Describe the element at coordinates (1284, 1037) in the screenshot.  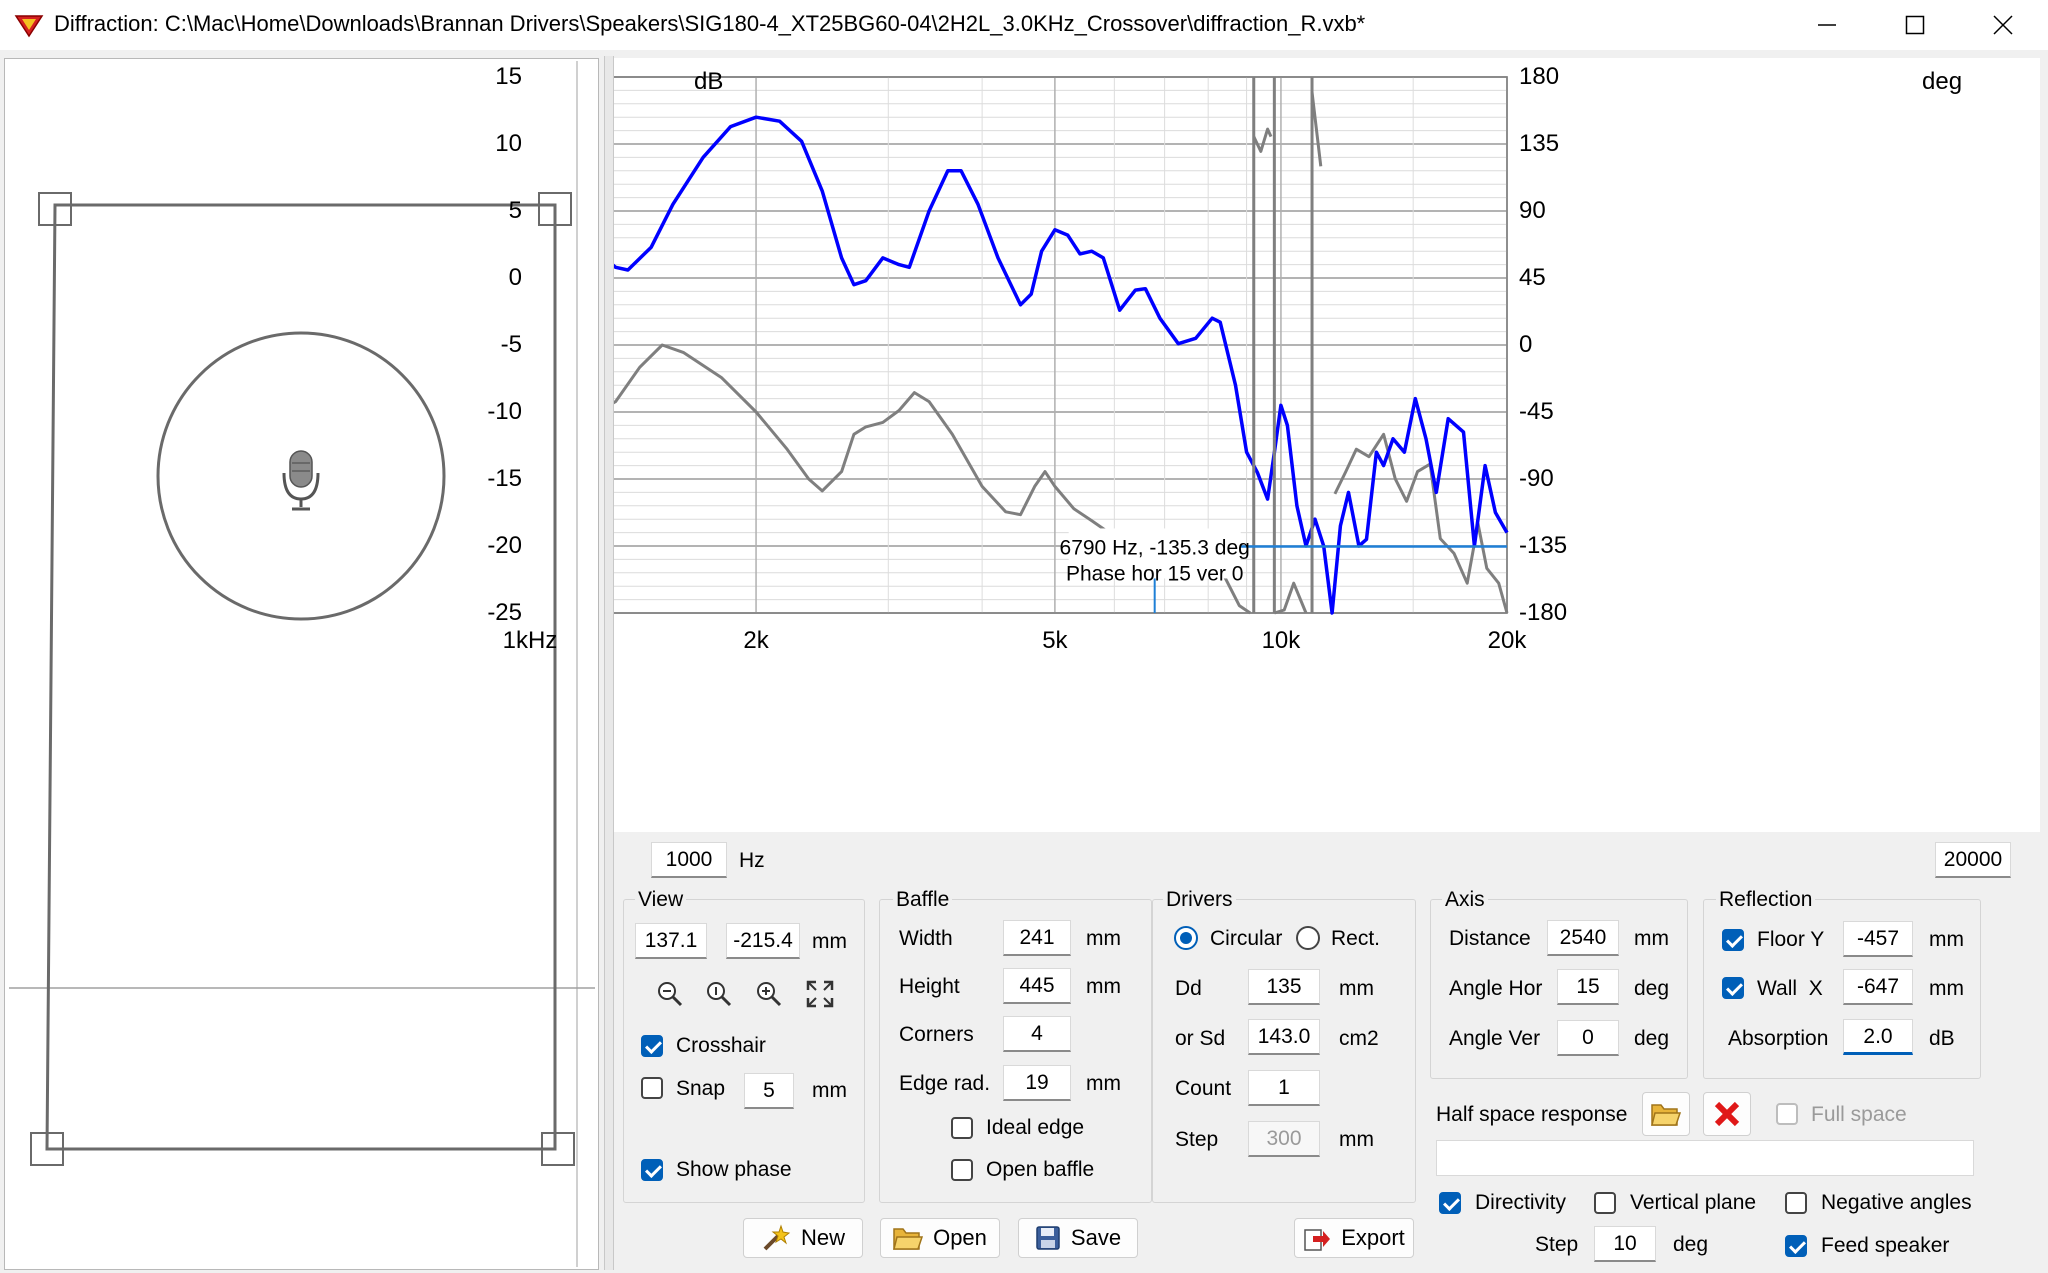
I see `sd-field: 143.0` at that location.